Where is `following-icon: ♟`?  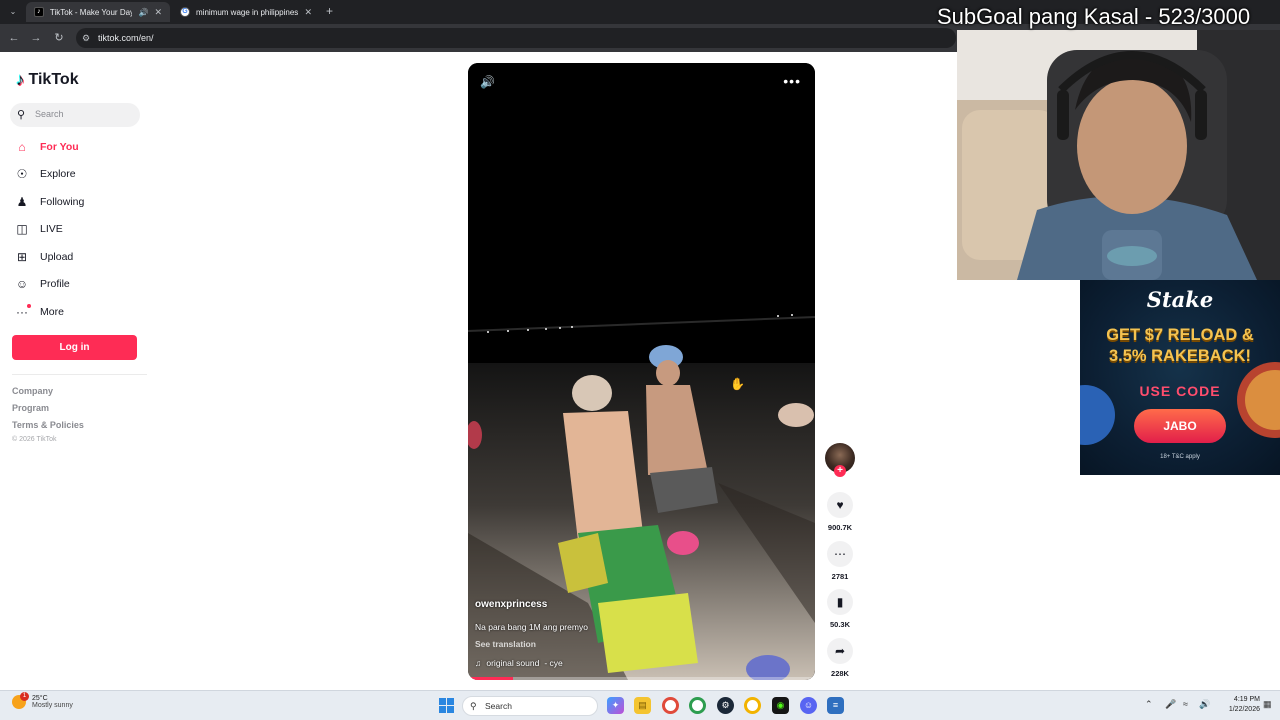
following-icon: ♟ is located at coordinates (22, 202).